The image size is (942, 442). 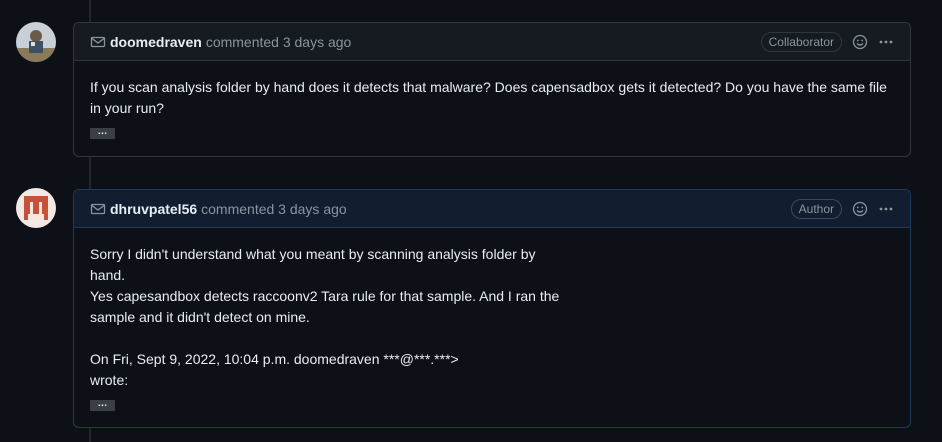 I want to click on comment-text-line: hand., so click(x=108, y=275).